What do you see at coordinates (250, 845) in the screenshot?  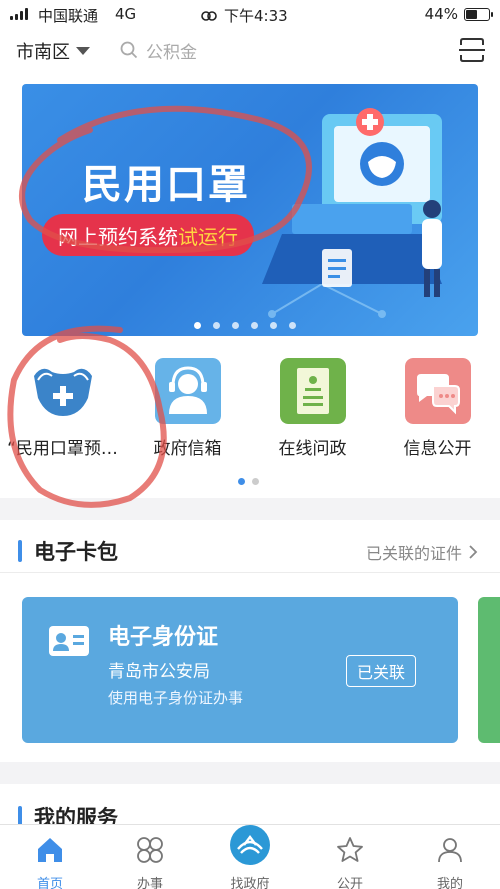 I see `government-logo-icon` at bounding box center [250, 845].